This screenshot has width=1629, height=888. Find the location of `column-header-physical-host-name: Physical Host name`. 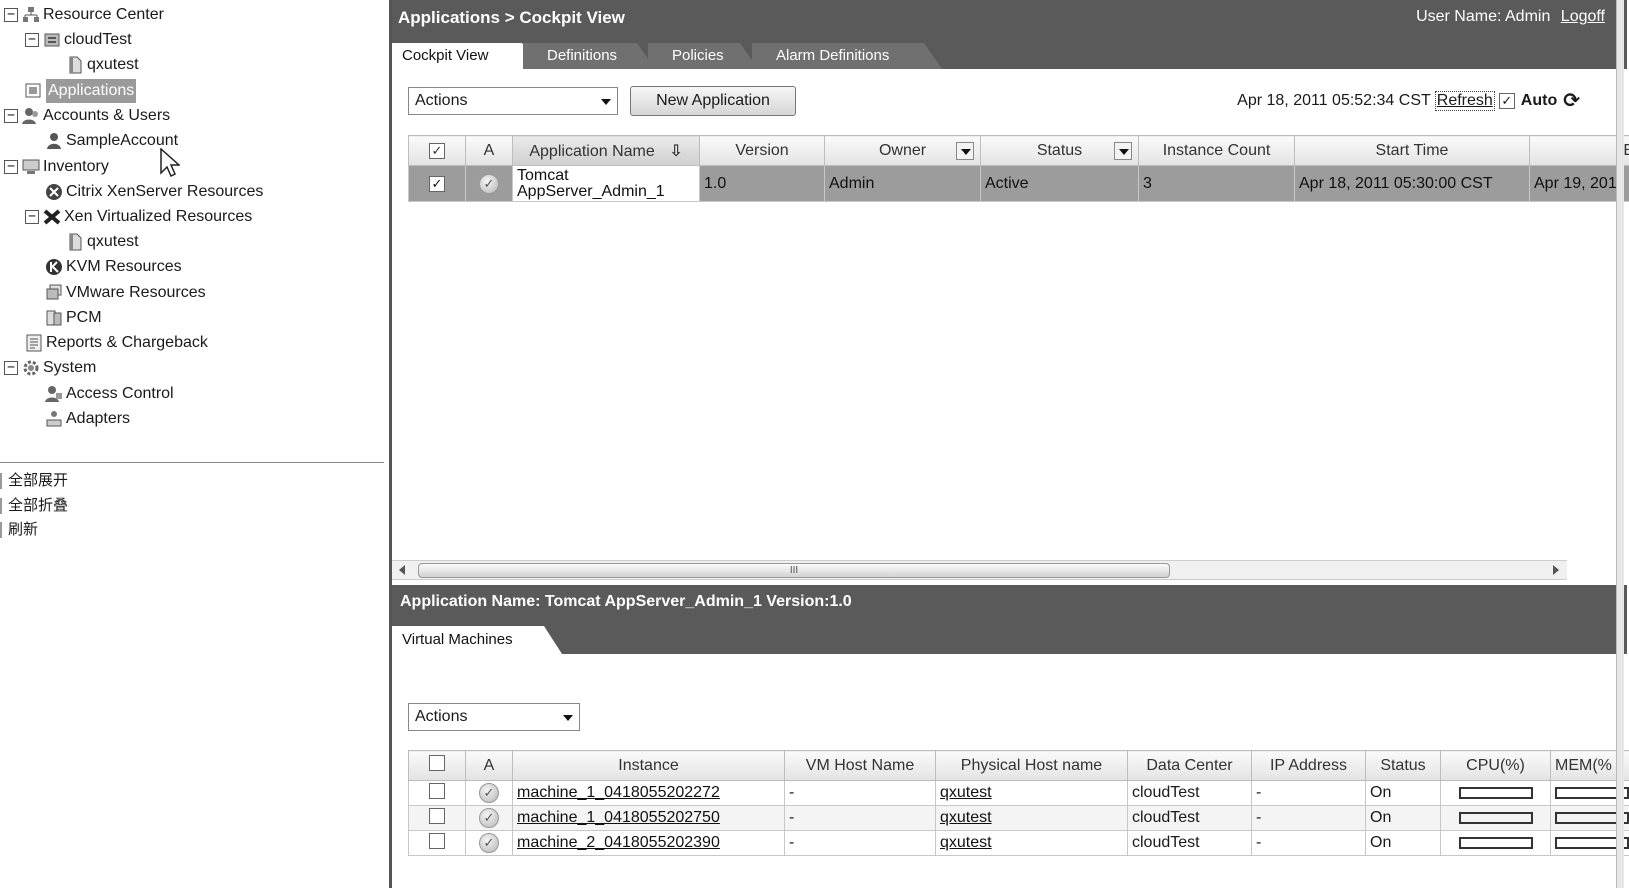

column-header-physical-host-name: Physical Host name is located at coordinates (1031, 765).